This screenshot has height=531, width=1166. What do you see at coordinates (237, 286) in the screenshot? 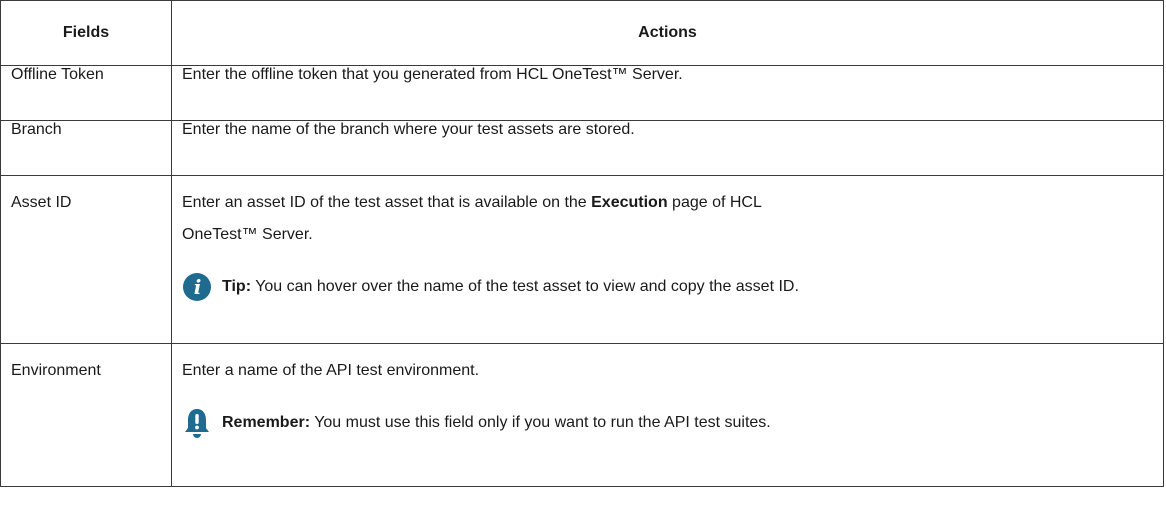
I see `note-label: Tip:` at bounding box center [237, 286].